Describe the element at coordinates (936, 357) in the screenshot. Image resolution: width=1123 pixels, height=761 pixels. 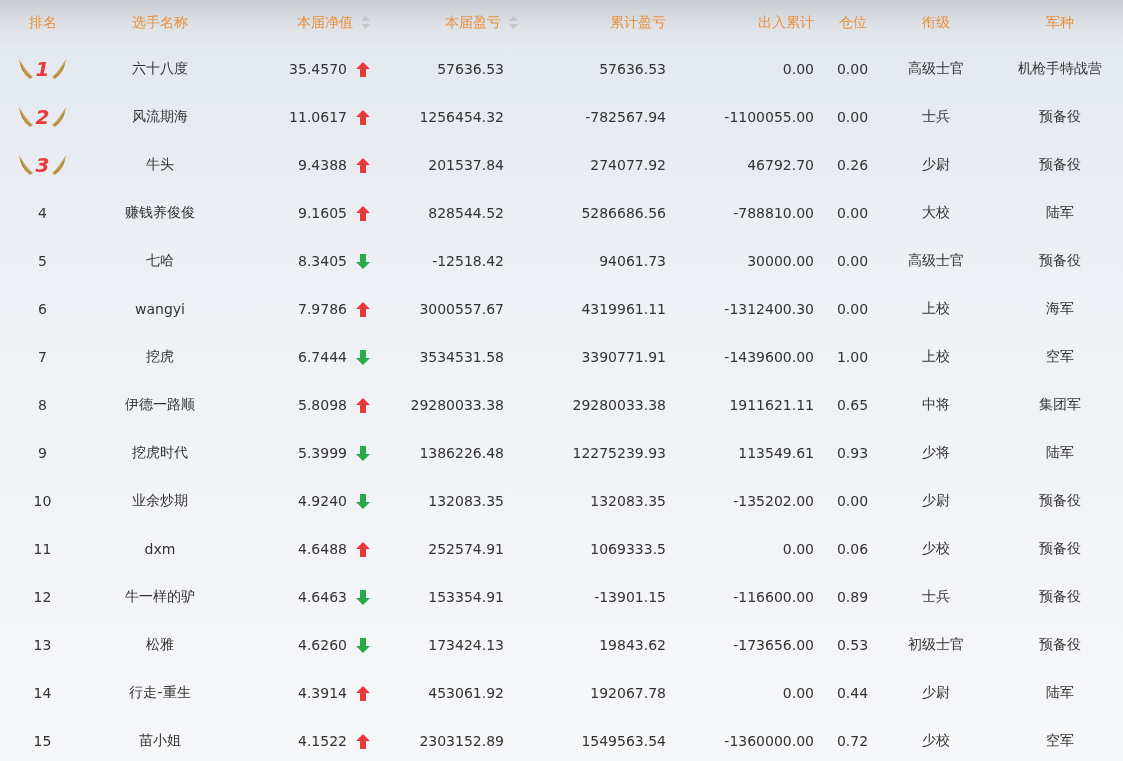
I see `table-cell: 上校` at that location.